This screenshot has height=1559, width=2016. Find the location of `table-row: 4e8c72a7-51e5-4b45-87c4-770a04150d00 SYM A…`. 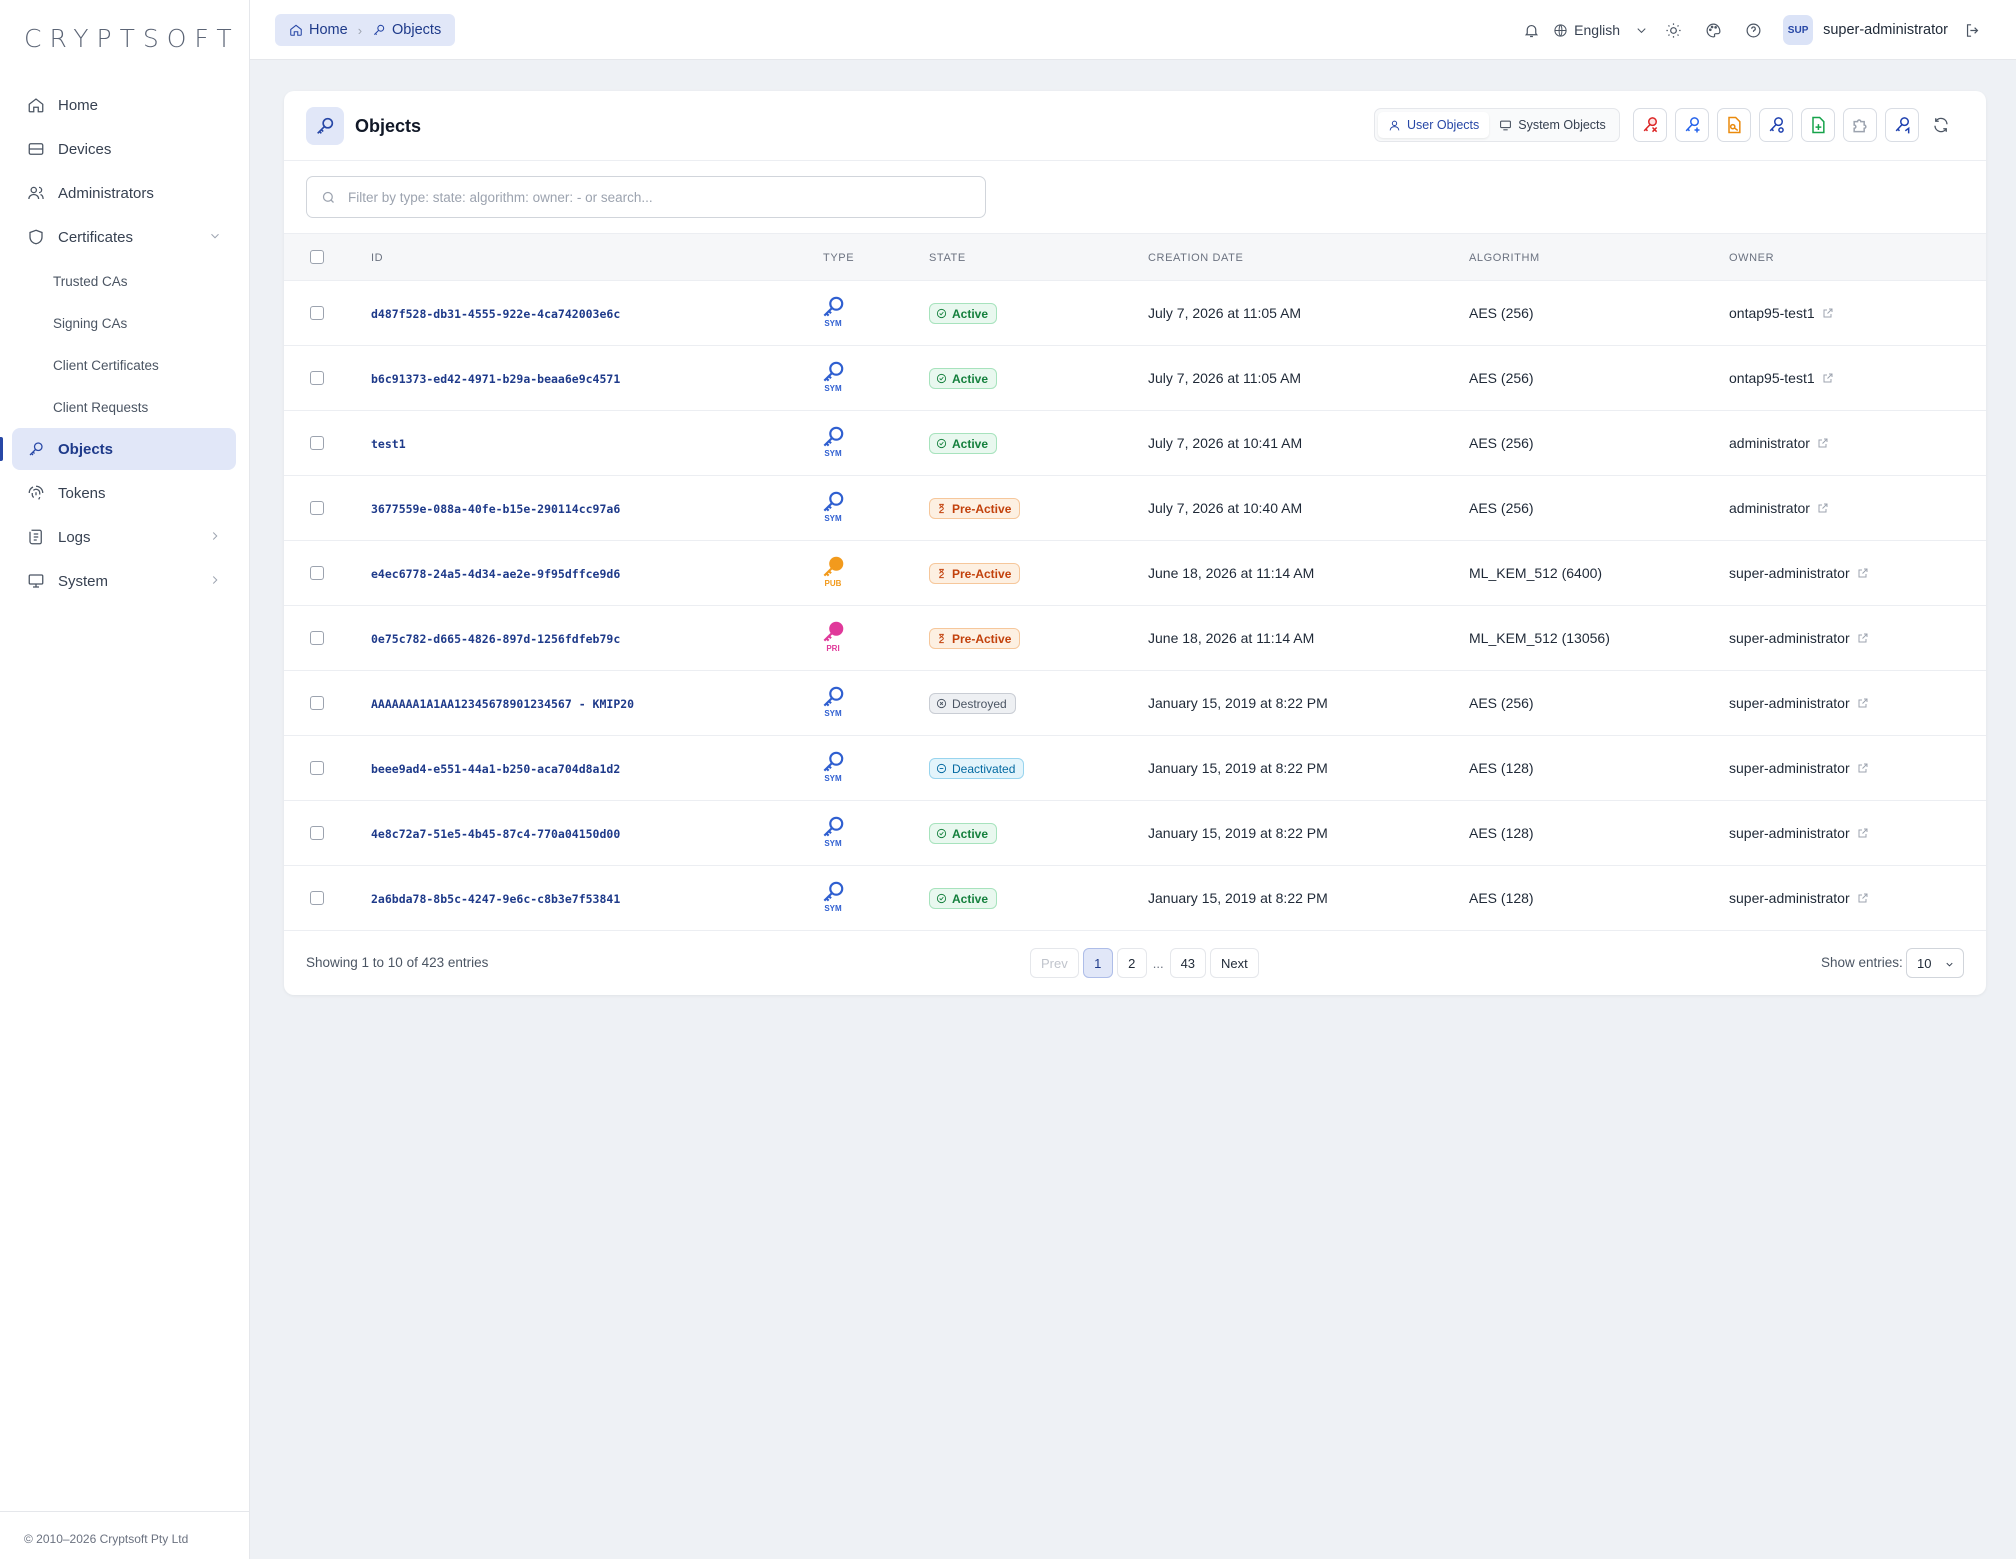

table-row: 4e8c72a7-51e5-4b45-87c4-770a04150d00 SYM A… is located at coordinates (1135, 833).